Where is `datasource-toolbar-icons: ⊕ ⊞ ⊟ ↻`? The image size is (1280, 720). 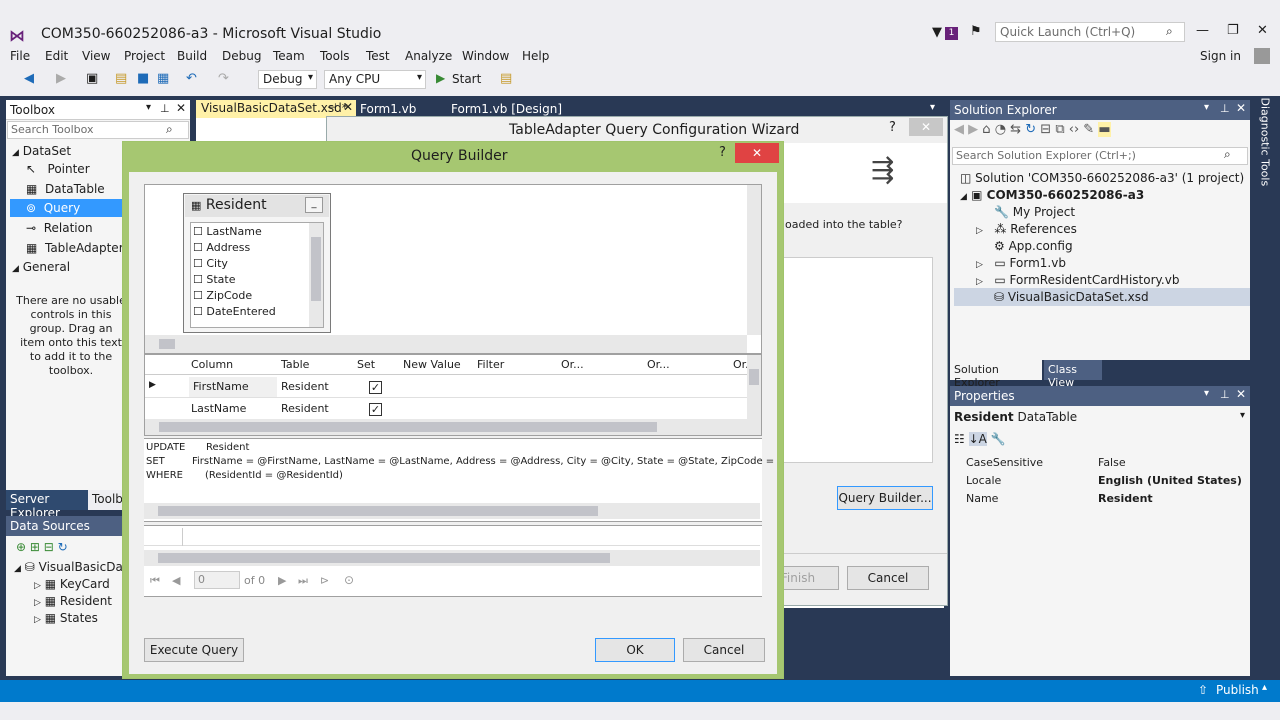 datasource-toolbar-icons: ⊕ ⊞ ⊟ ↻ is located at coordinates (42, 547).